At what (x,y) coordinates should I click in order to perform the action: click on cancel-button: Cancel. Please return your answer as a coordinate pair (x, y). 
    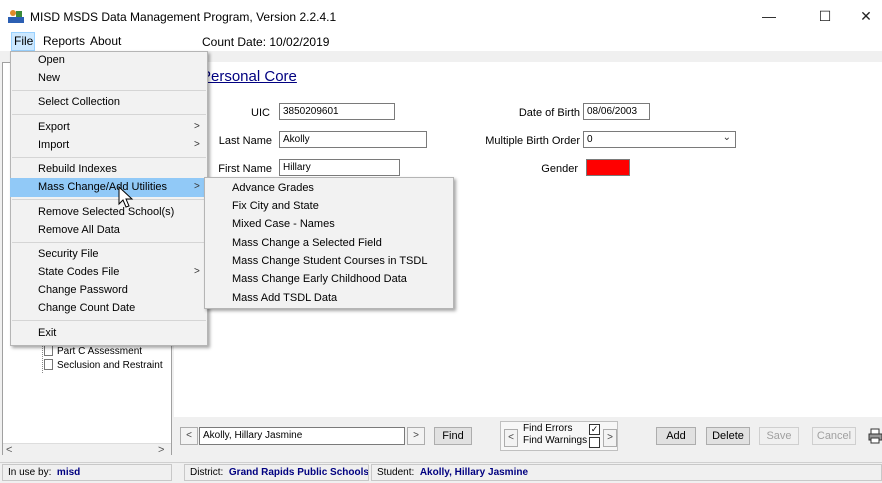
    Looking at the image, I should click on (834, 436).